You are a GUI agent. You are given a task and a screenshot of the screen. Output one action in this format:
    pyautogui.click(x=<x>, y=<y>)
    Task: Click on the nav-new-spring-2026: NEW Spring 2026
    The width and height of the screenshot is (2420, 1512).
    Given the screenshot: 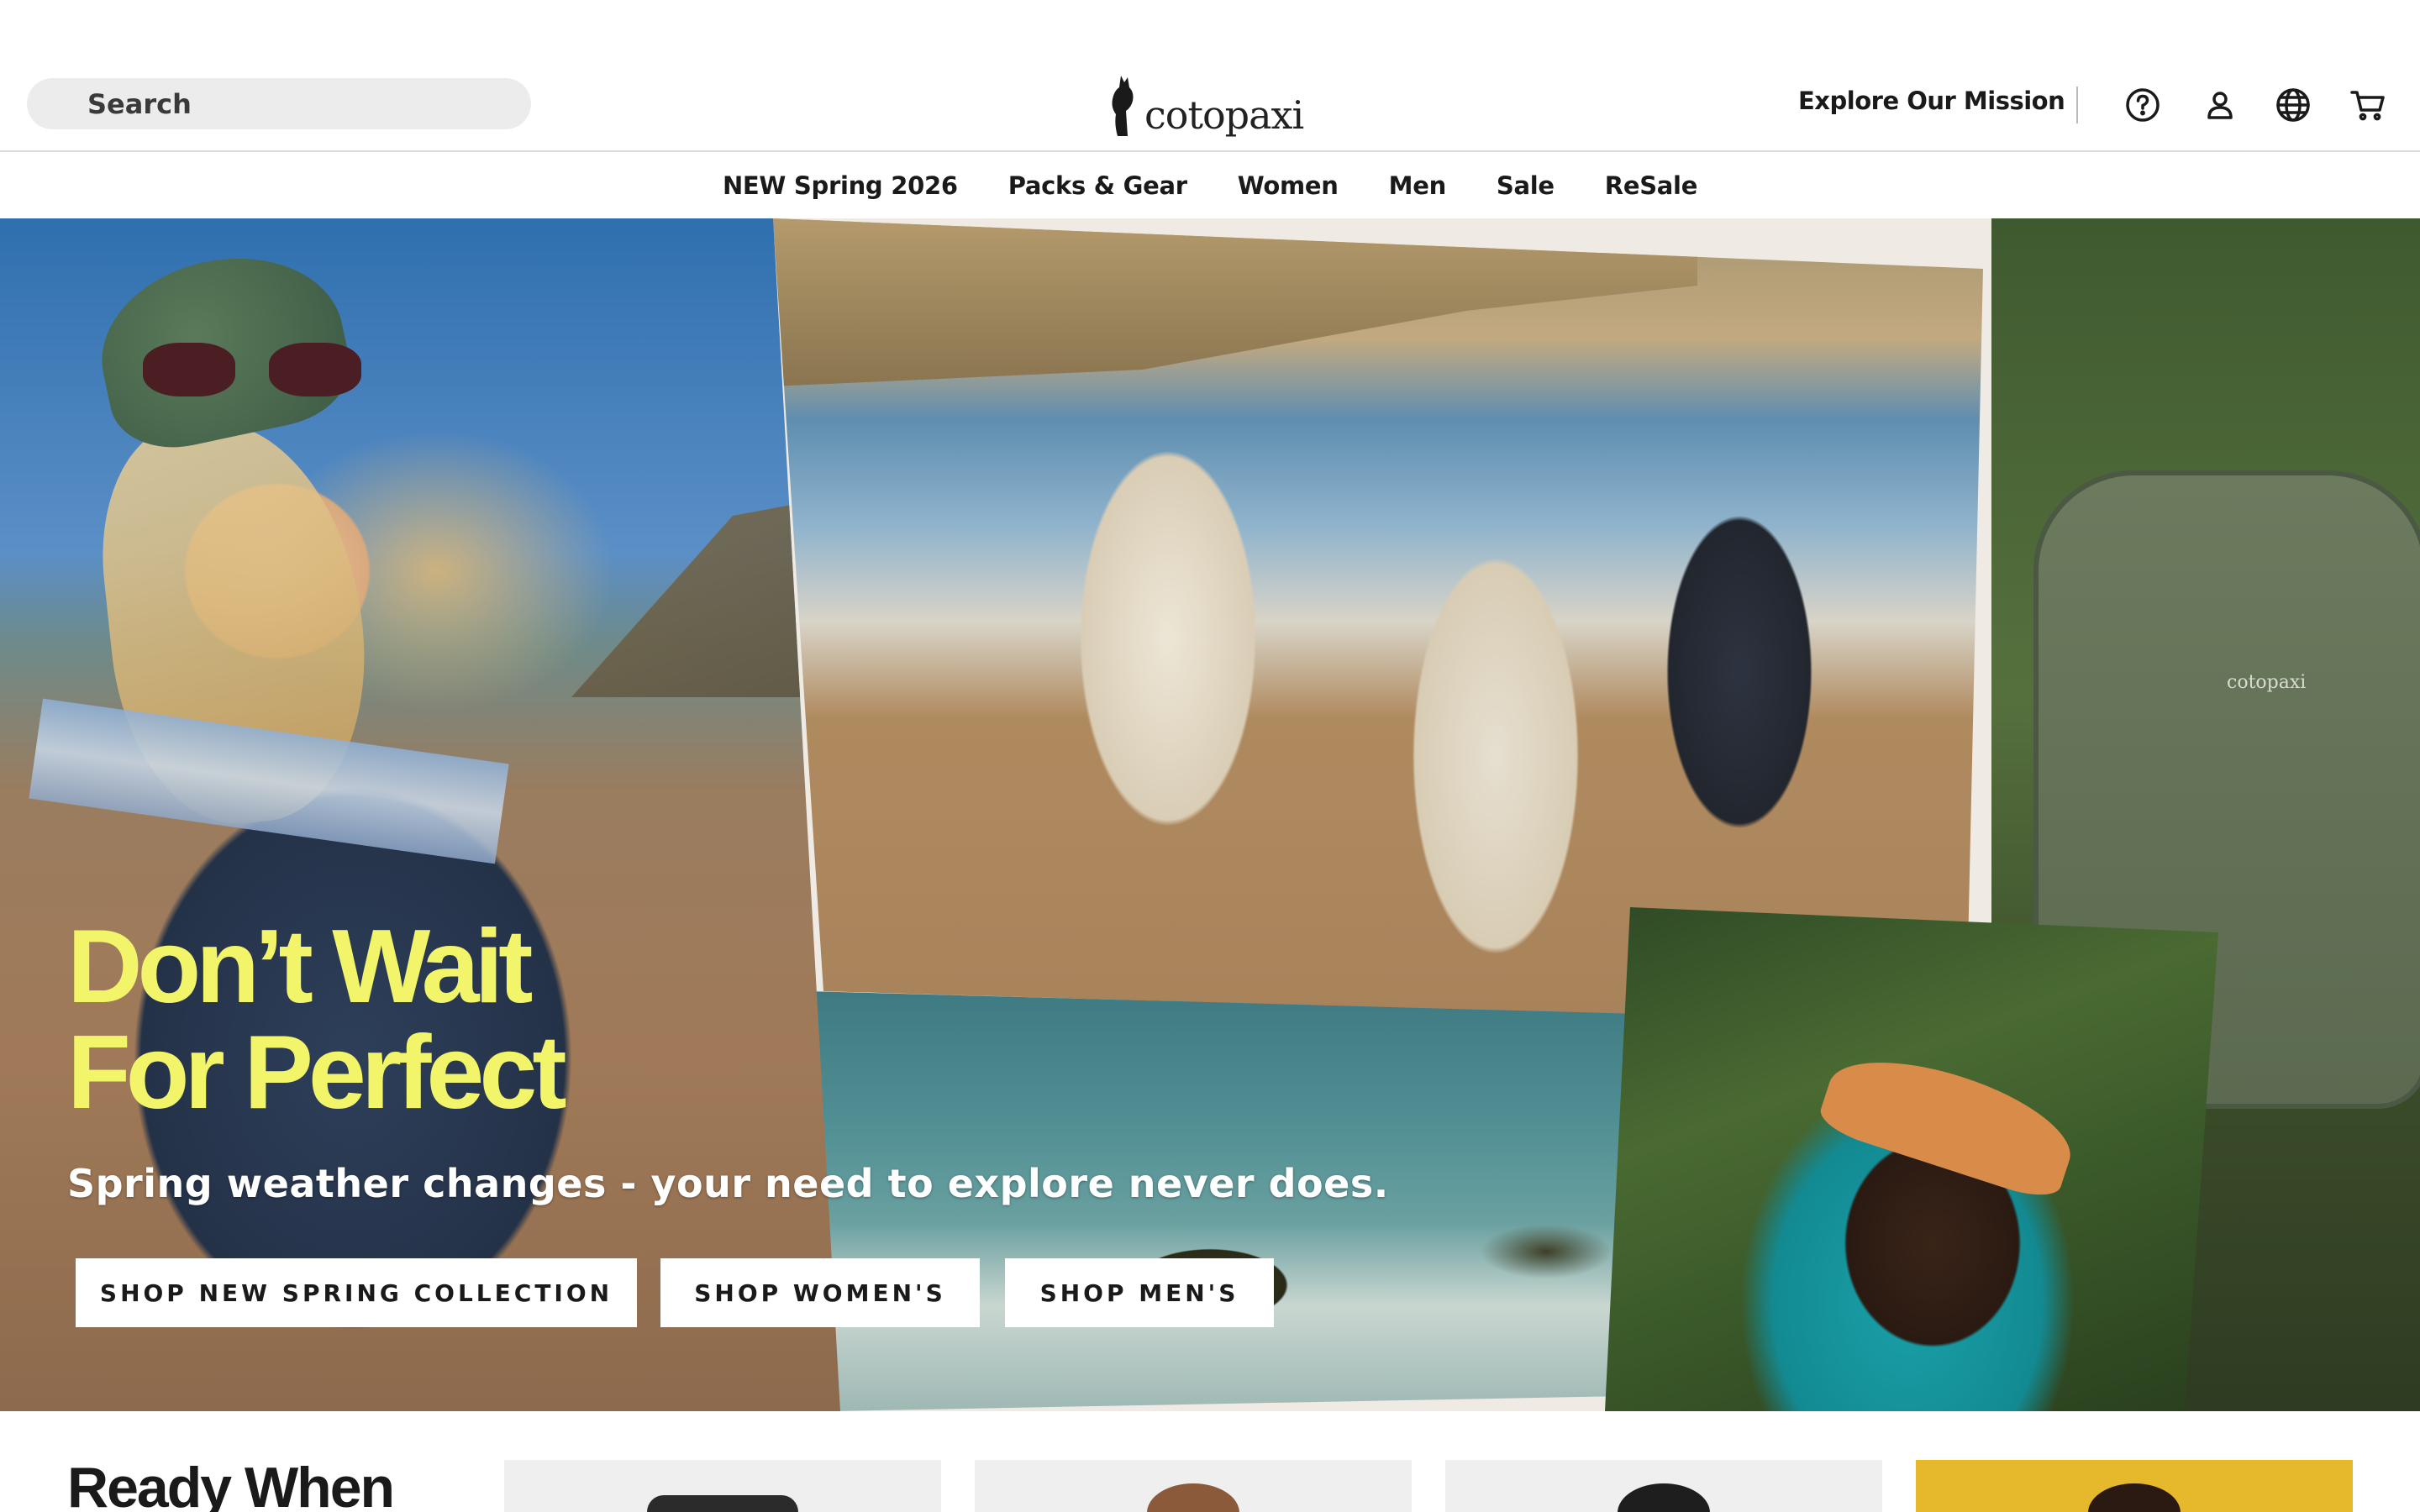 What is the action you would take?
    pyautogui.click(x=840, y=185)
    